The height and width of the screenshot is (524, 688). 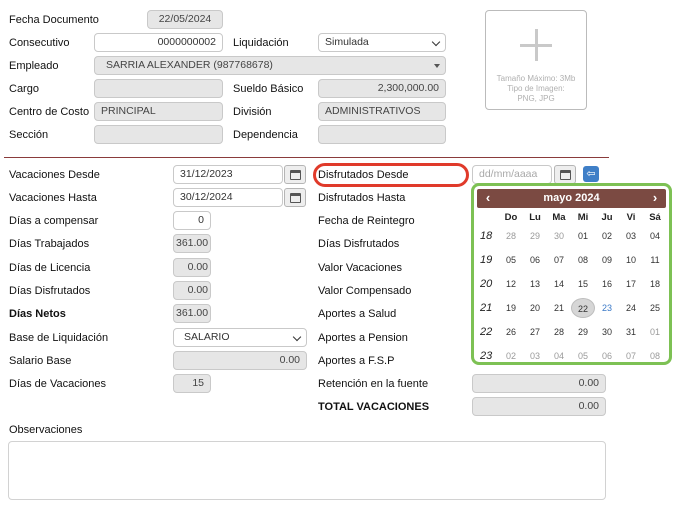 What do you see at coordinates (511, 332) in the screenshot?
I see `calendar-day: 26` at bounding box center [511, 332].